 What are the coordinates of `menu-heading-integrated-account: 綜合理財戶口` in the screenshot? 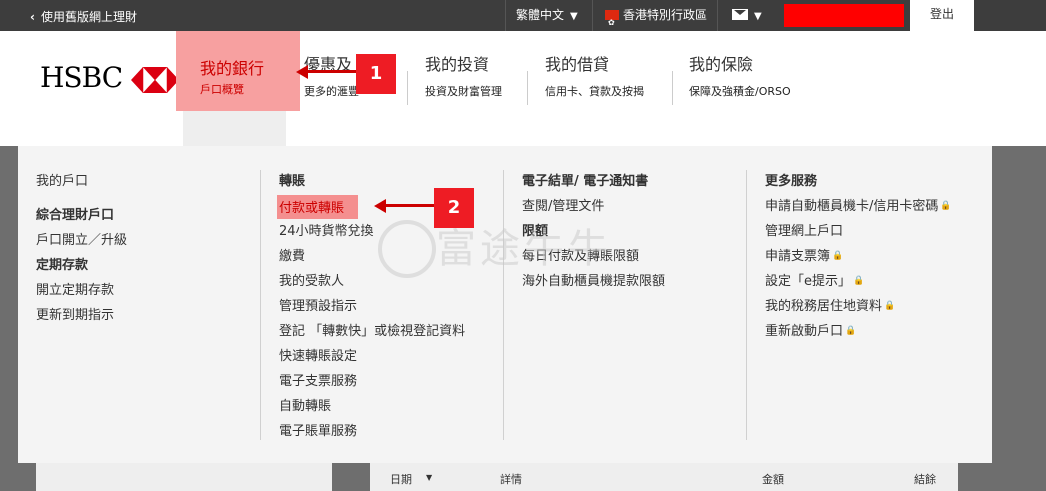 It's located at (75, 215).